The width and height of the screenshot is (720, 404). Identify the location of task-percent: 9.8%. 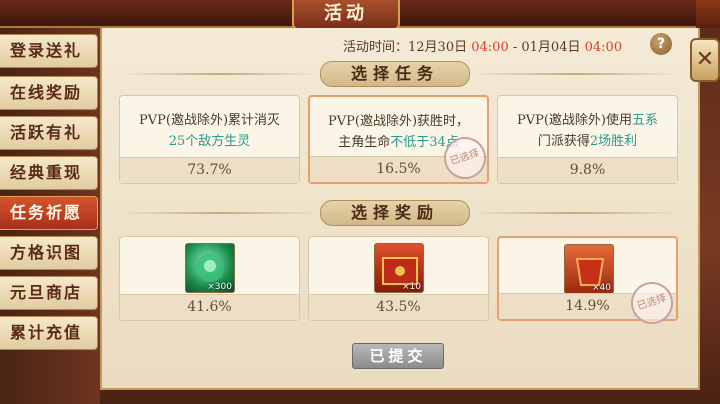
(587, 170).